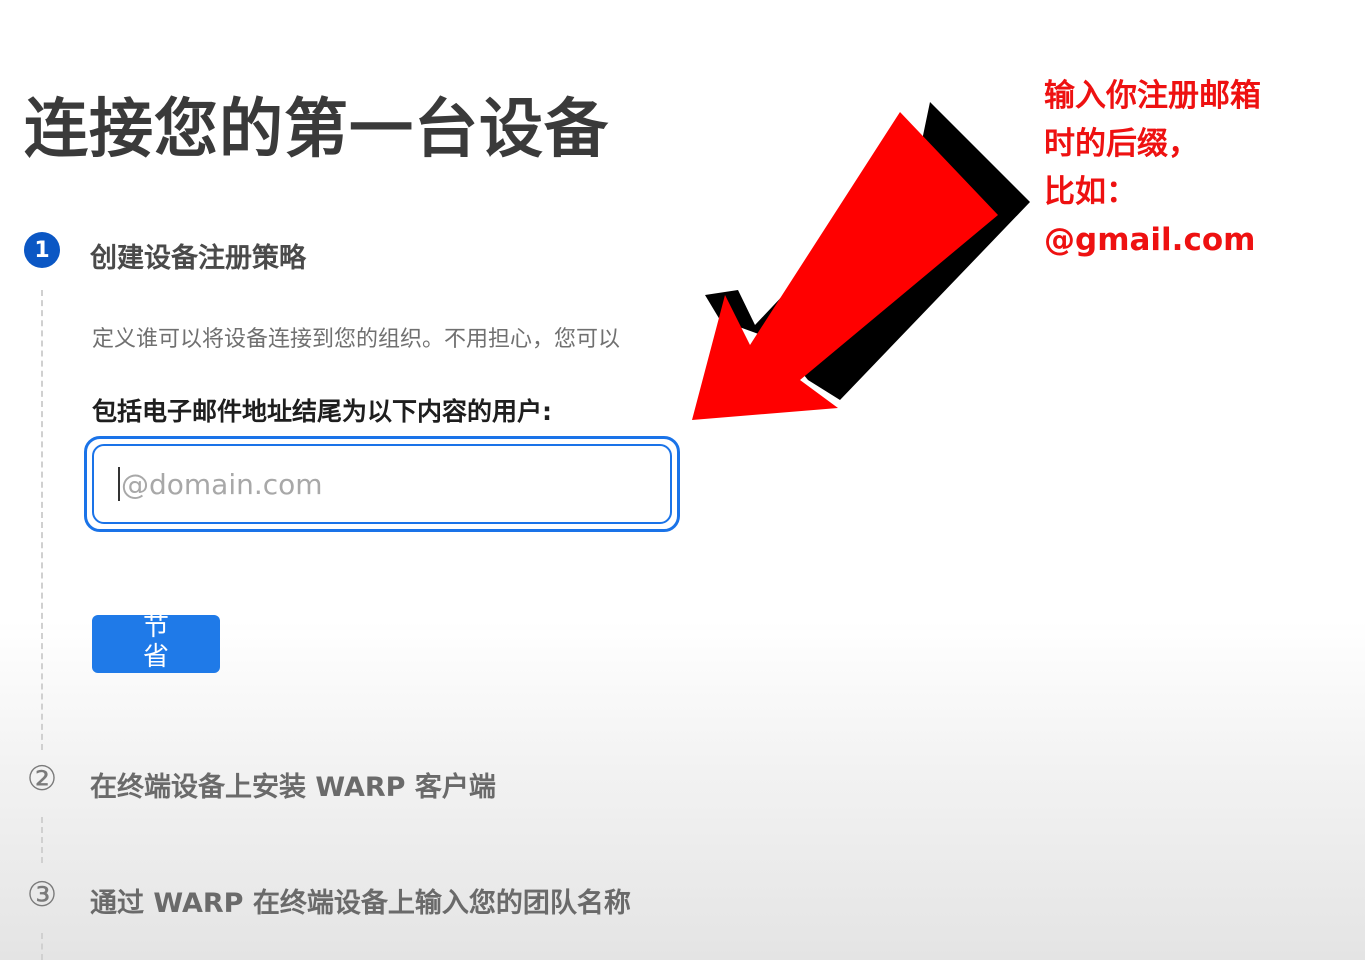 The height and width of the screenshot is (960, 1365). I want to click on annotation-line-3: 比如：, so click(1090, 192).